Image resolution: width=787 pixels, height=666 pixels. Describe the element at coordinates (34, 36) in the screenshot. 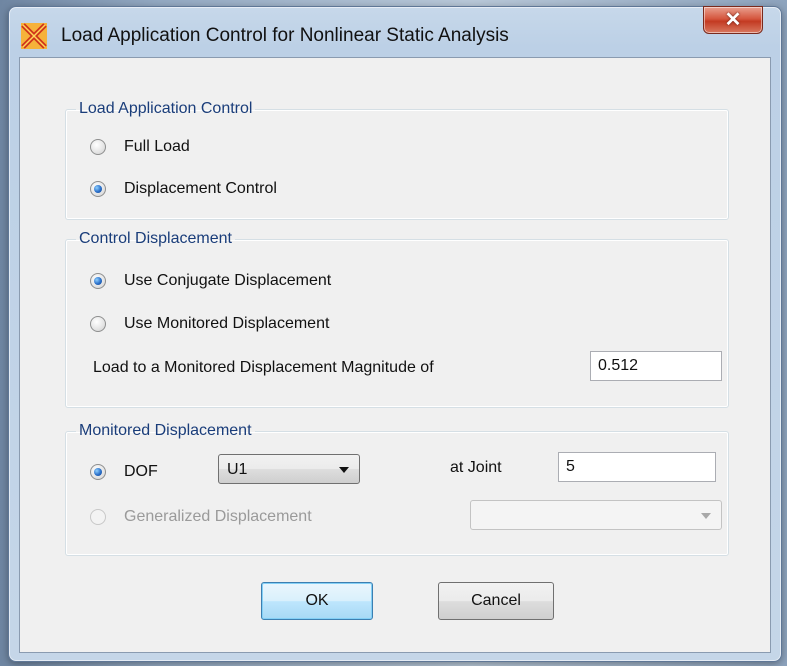

I see `app-logo-icon` at that location.